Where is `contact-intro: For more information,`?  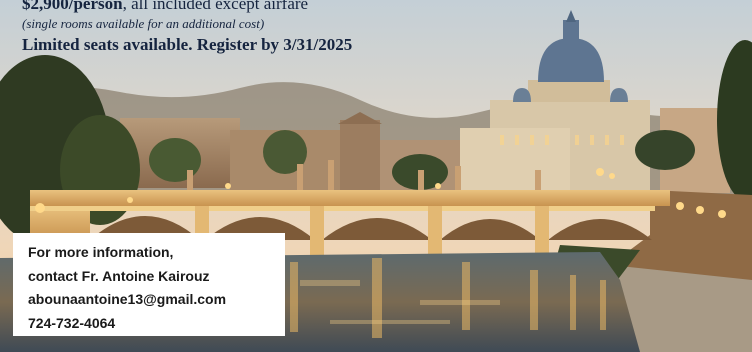 contact-intro: For more information, is located at coordinates (101, 252).